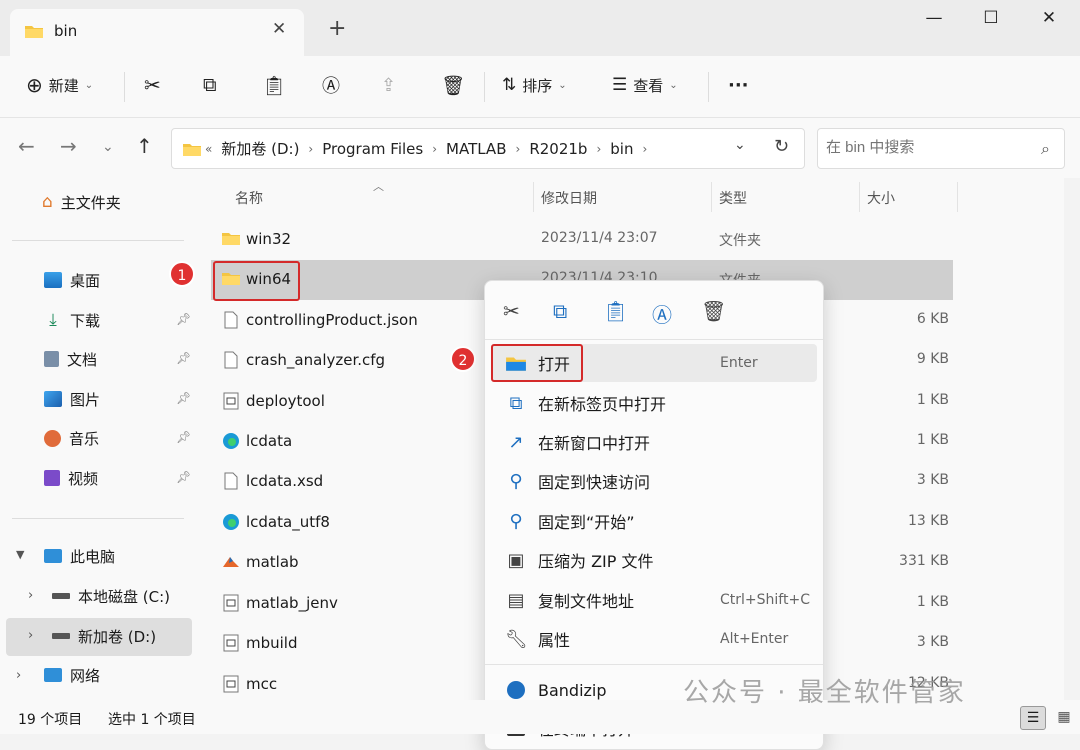  I want to click on back-arrow-icon: ←, so click(26, 146).